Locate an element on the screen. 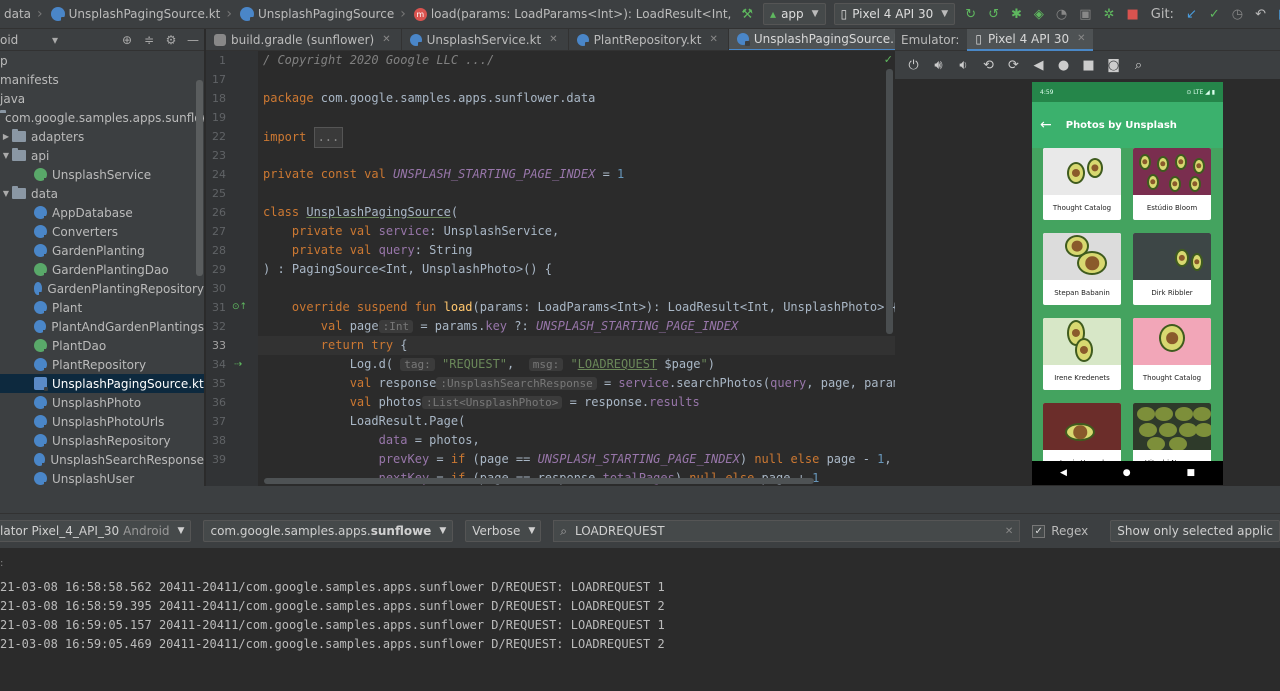 Image resolution: width=1280 pixels, height=691 pixels. method-icon: m is located at coordinates (420, 14).